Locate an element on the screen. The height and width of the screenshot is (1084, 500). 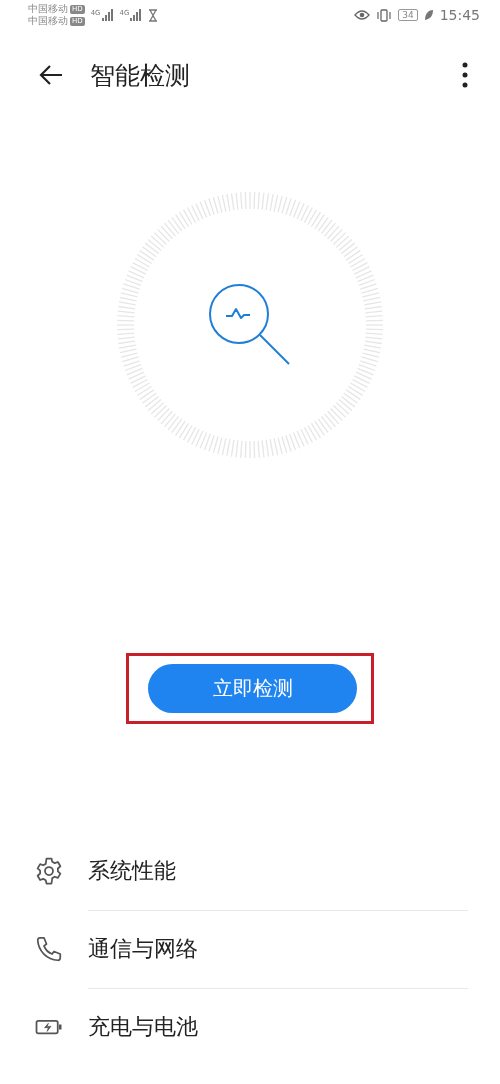
battery-level: 34 is located at coordinates (408, 15).